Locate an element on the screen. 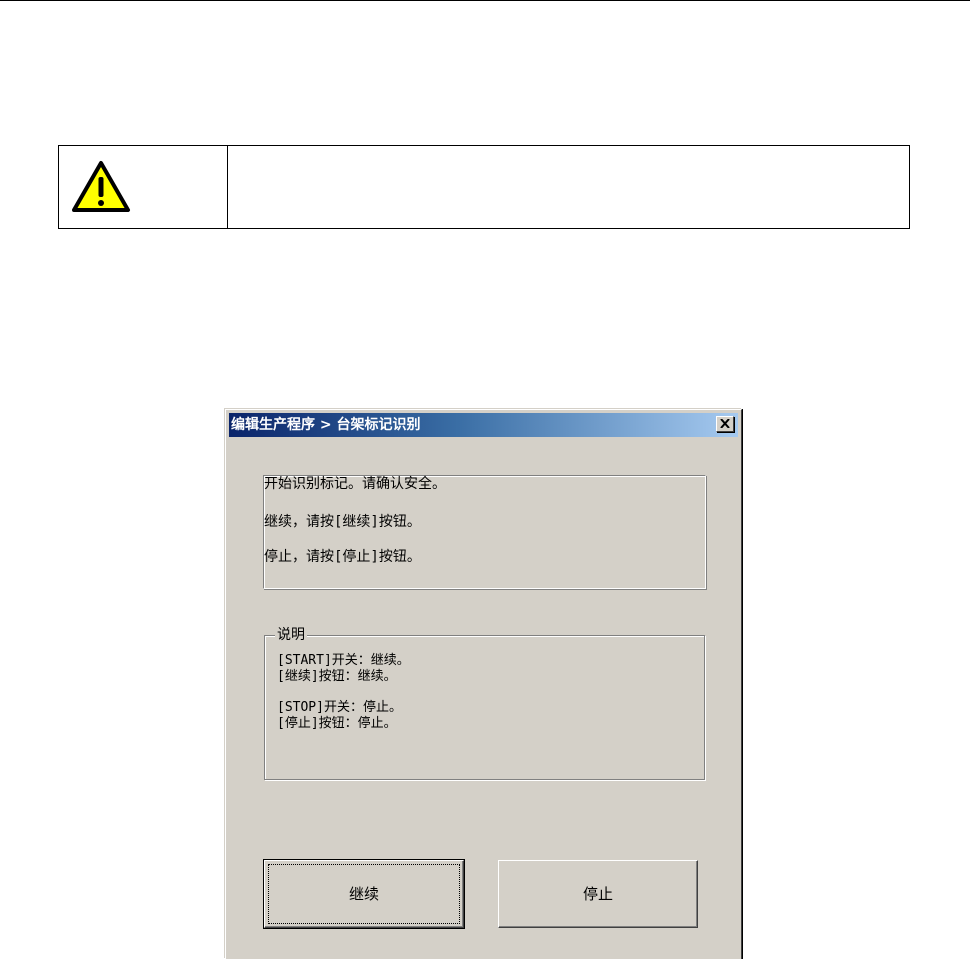  dialog-title: 编辑生产程序 > 台架标记识别 is located at coordinates (326, 425).